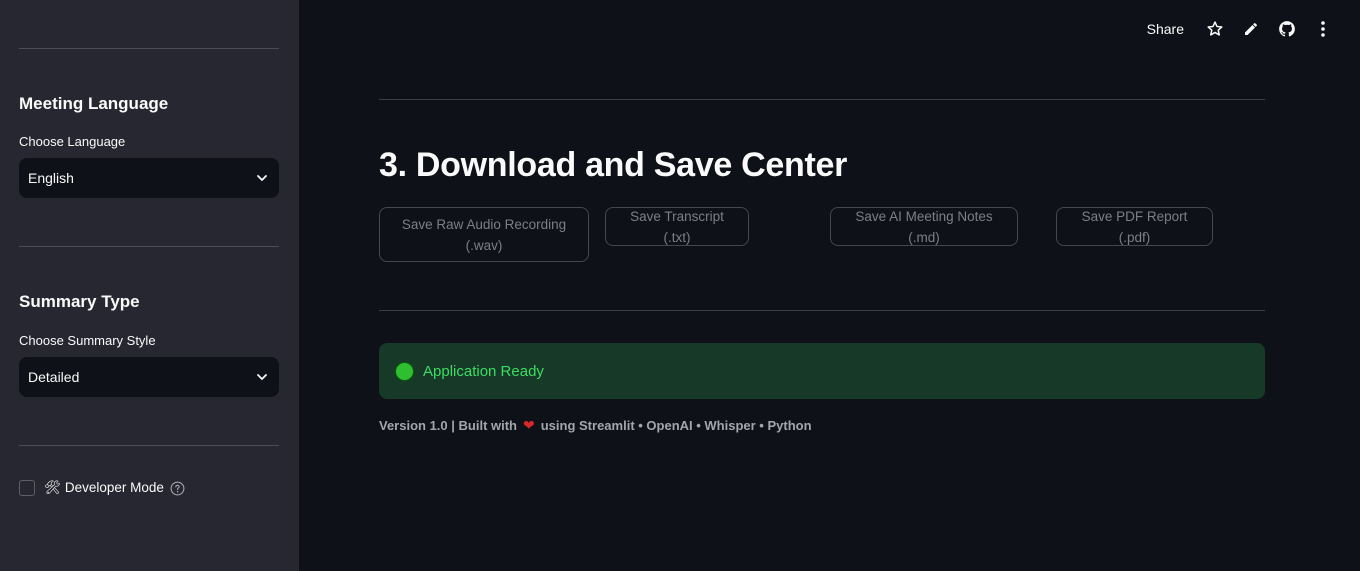  I want to click on summary-style-select: Detailed, so click(149, 377).